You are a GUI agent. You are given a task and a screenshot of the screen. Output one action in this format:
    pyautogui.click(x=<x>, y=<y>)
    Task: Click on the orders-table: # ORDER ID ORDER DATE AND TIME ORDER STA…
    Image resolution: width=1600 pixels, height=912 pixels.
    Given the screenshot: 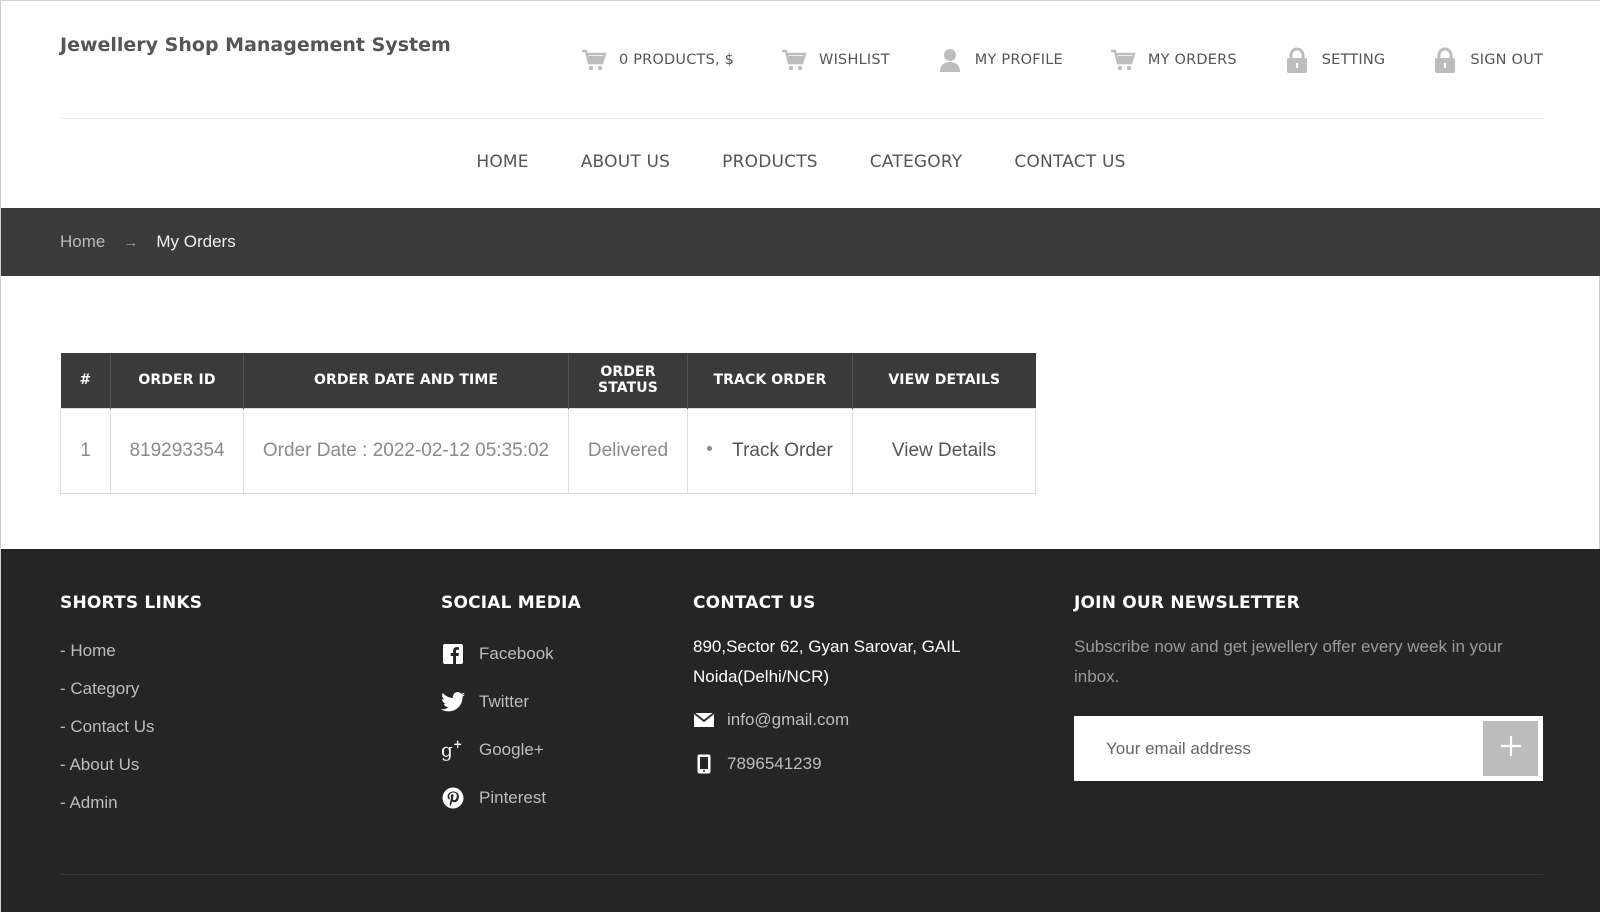 What is the action you would take?
    pyautogui.click(x=548, y=423)
    